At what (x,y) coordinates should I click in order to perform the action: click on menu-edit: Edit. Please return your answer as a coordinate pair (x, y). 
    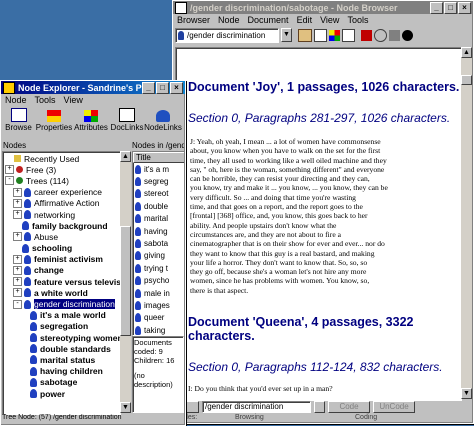
    Looking at the image, I should click on (305, 20).